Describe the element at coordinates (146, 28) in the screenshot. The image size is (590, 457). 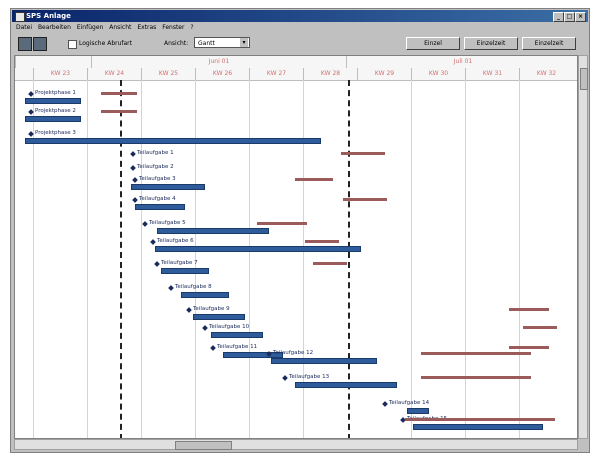
I see `menu-item: Extras` at that location.